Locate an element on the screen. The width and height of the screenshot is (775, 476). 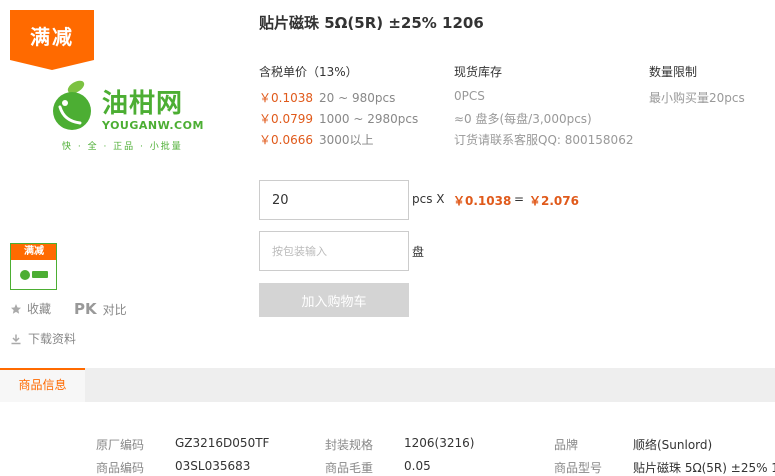
favorite-button: 收藏 is located at coordinates (30, 308).